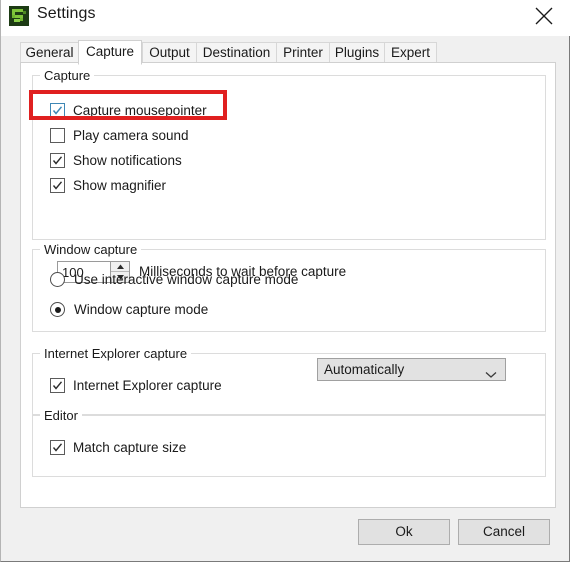  What do you see at coordinates (66, 13) in the screenshot?
I see `window-title: Settings` at bounding box center [66, 13].